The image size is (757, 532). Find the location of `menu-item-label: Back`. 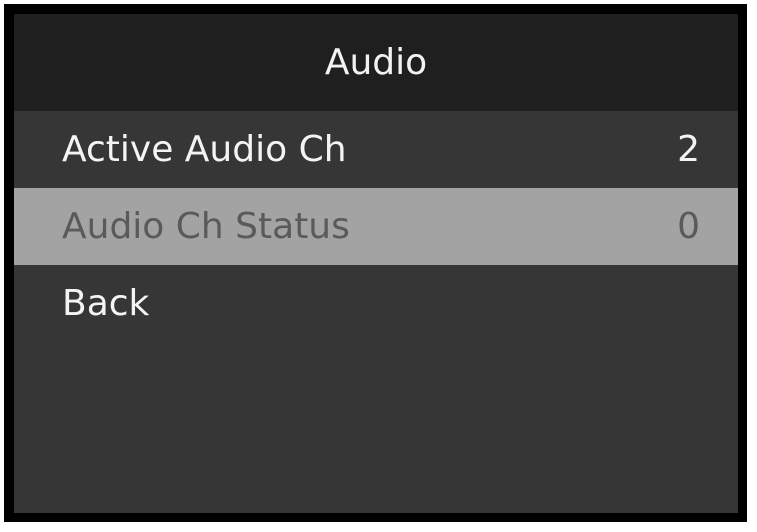

menu-item-label: Back is located at coordinates (106, 303).